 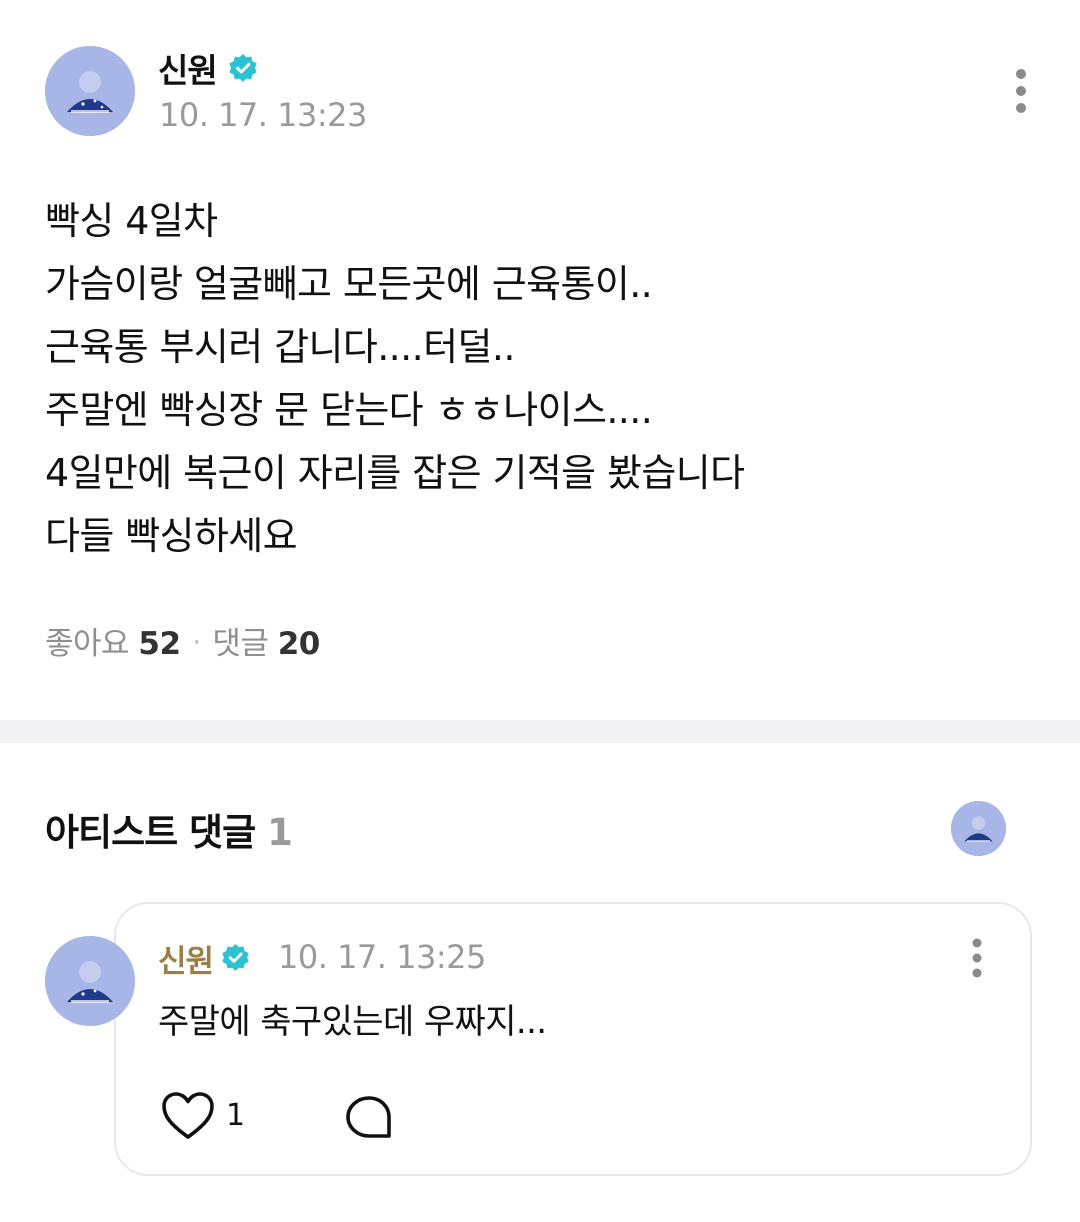 I want to click on post-body-line: 근육통 부시러 갑니다....터덜.., so click(x=280, y=347).